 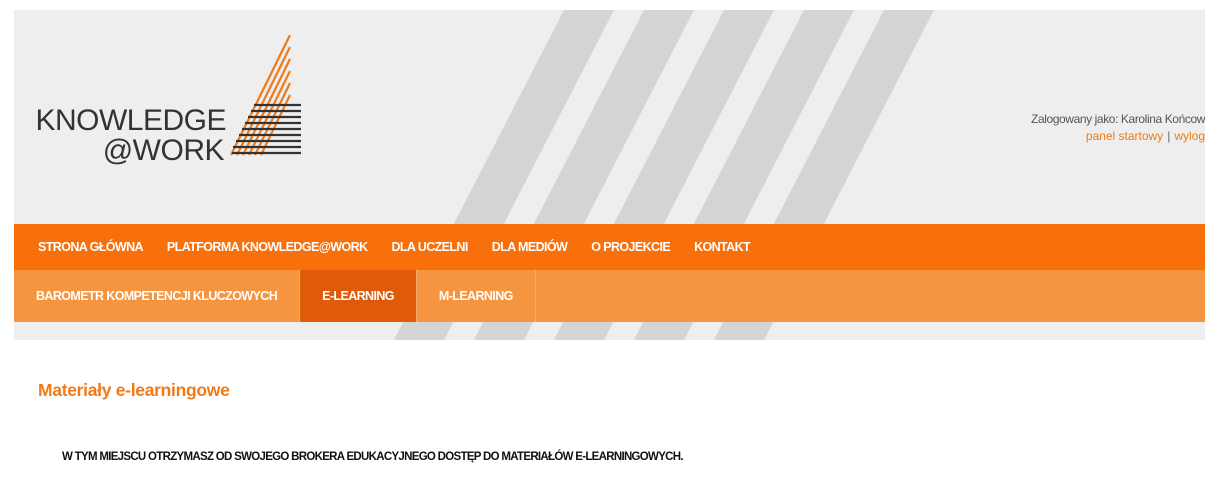 What do you see at coordinates (91, 247) in the screenshot?
I see `nav-item-home: STRONA GŁÓWNA` at bounding box center [91, 247].